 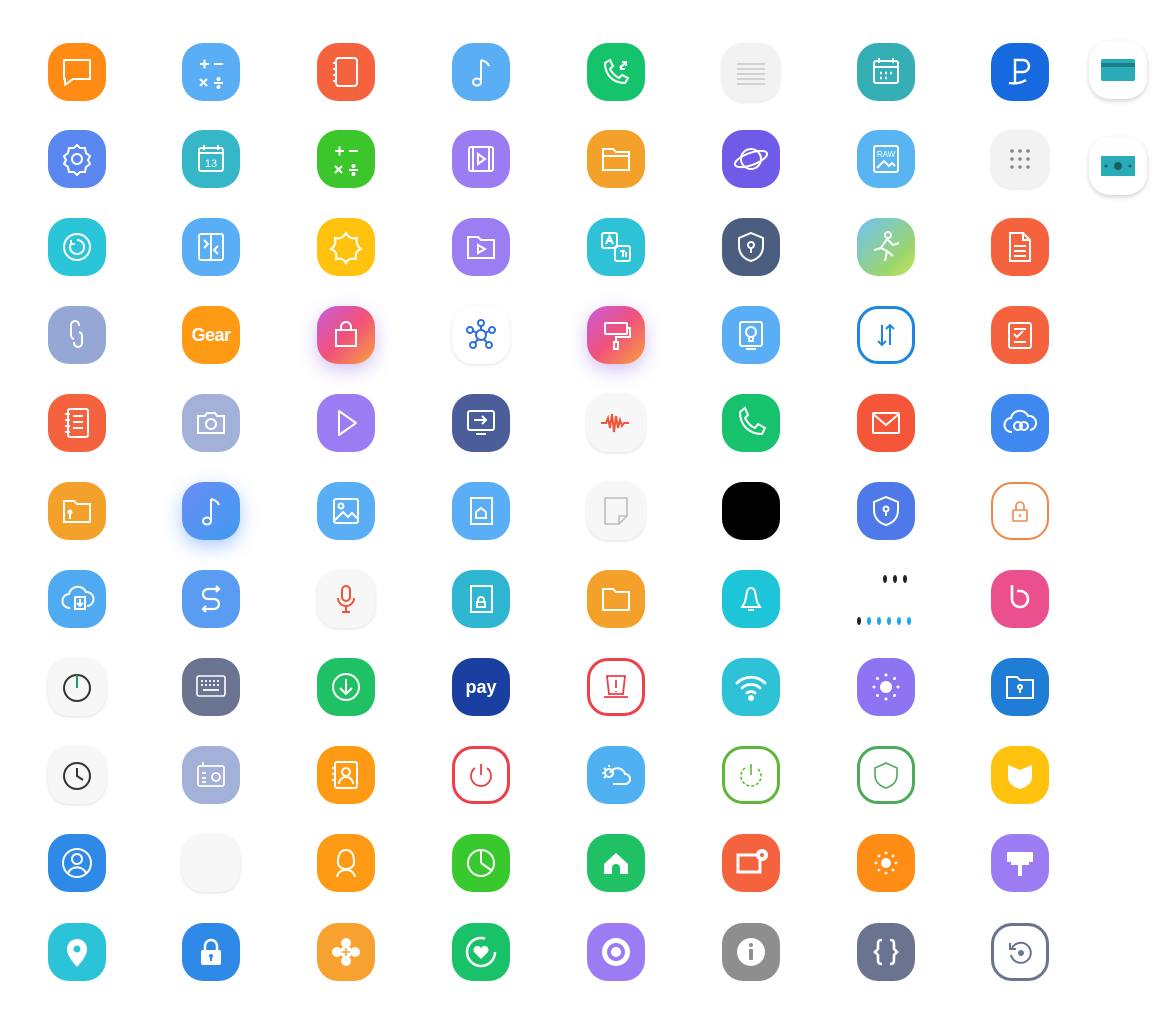 What do you see at coordinates (751, 335) in the screenshot?
I see `tips-bulb-icon` at bounding box center [751, 335].